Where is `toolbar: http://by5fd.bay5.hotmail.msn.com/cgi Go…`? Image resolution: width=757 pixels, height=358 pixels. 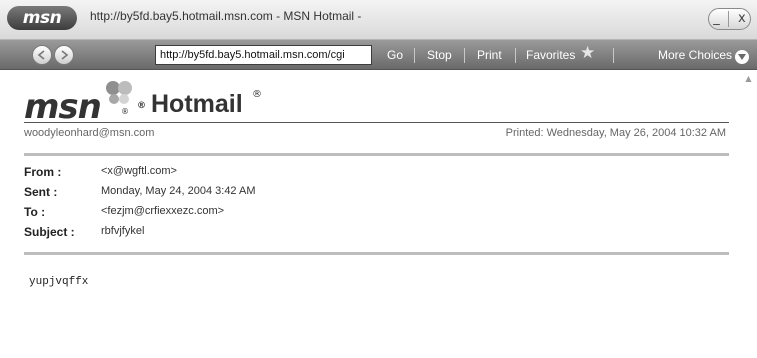
toolbar: http://by5fd.bay5.hotmail.msn.com/cgi Go… is located at coordinates (378, 55).